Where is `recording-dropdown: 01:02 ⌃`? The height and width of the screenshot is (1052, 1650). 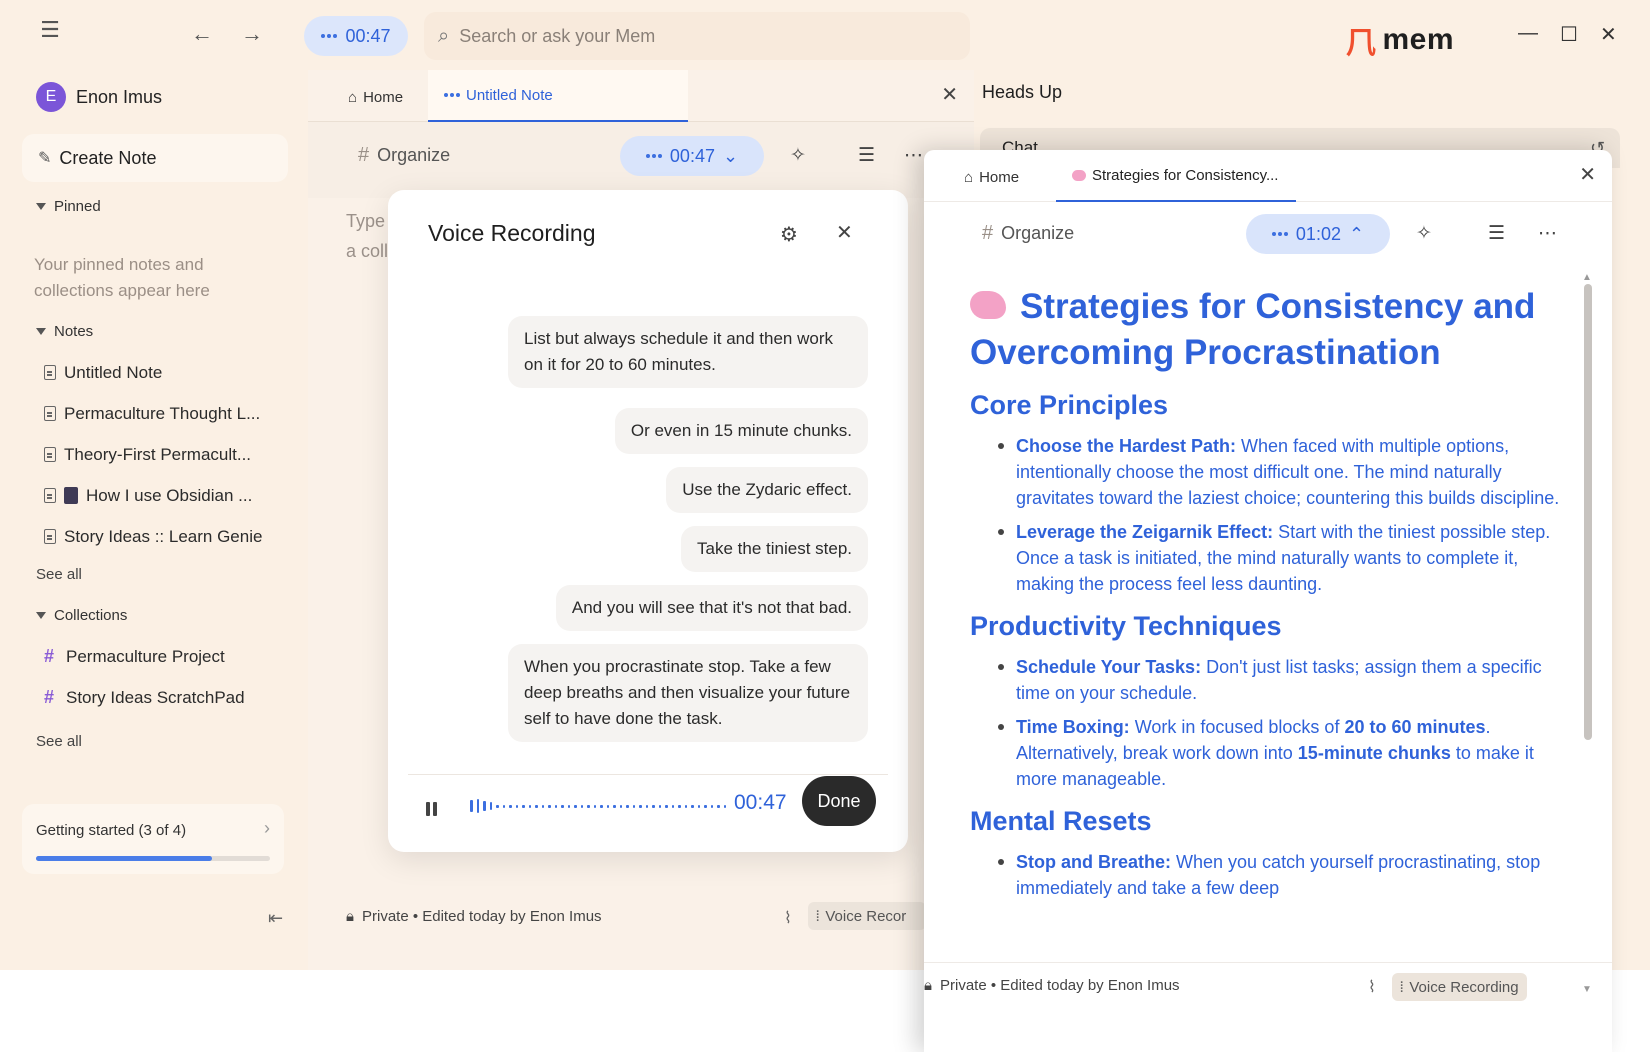 recording-dropdown: 01:02 ⌃ is located at coordinates (1318, 234).